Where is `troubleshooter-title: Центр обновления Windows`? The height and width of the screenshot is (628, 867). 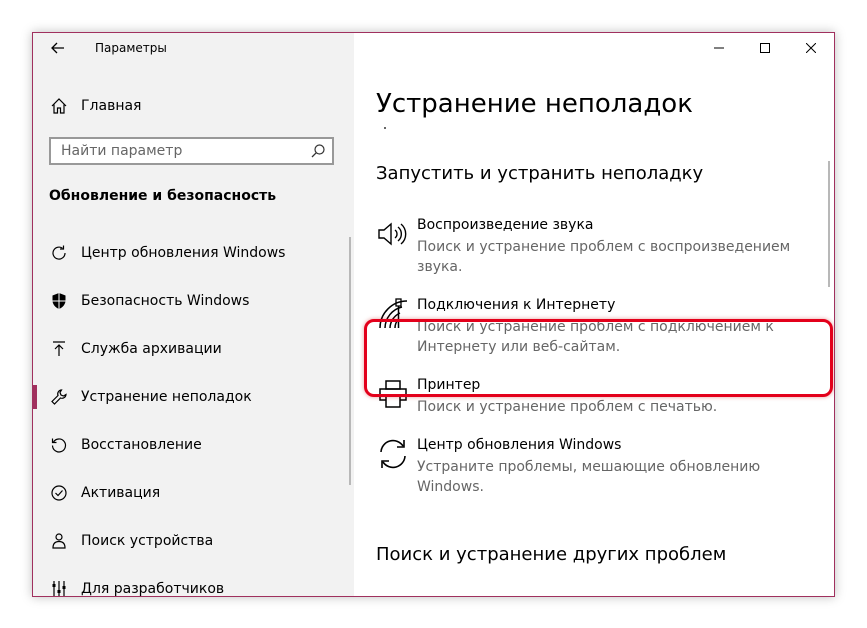 troubleshooter-title: Центр обновления Windows is located at coordinates (519, 445).